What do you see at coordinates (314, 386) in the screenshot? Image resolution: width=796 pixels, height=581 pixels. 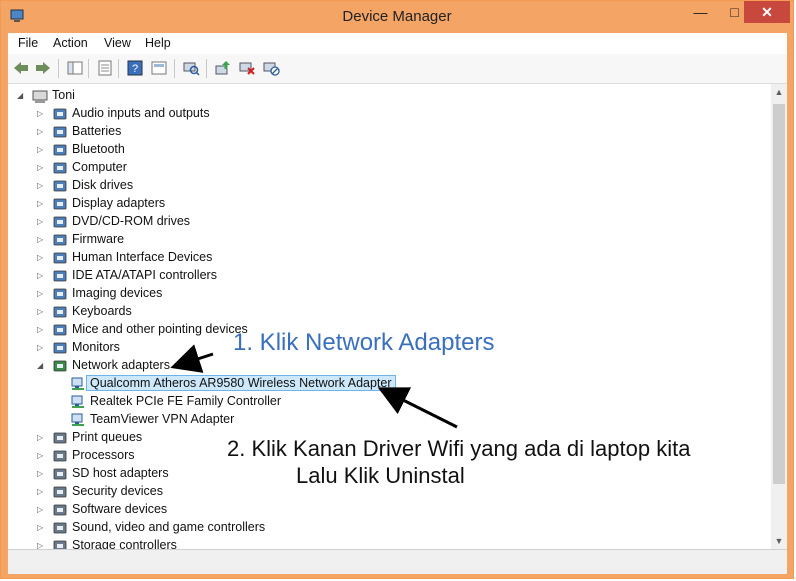 I see `annotation-arrows` at bounding box center [314, 386].